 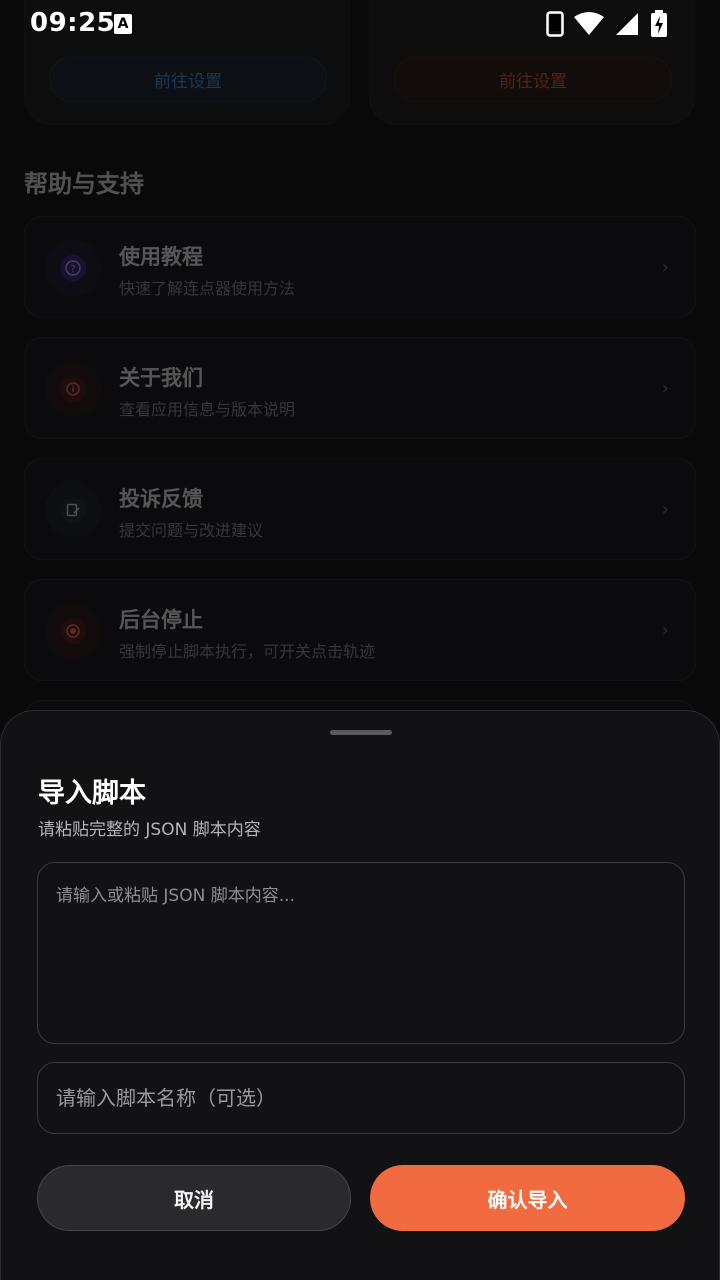 I want to click on json-script-textarea, so click(x=361, y=953).